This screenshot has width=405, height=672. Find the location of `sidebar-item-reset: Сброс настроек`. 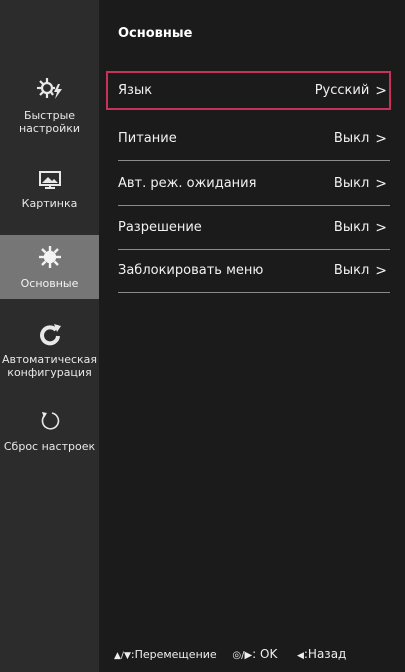

sidebar-item-reset: Сброс настроек is located at coordinates (49, 441).